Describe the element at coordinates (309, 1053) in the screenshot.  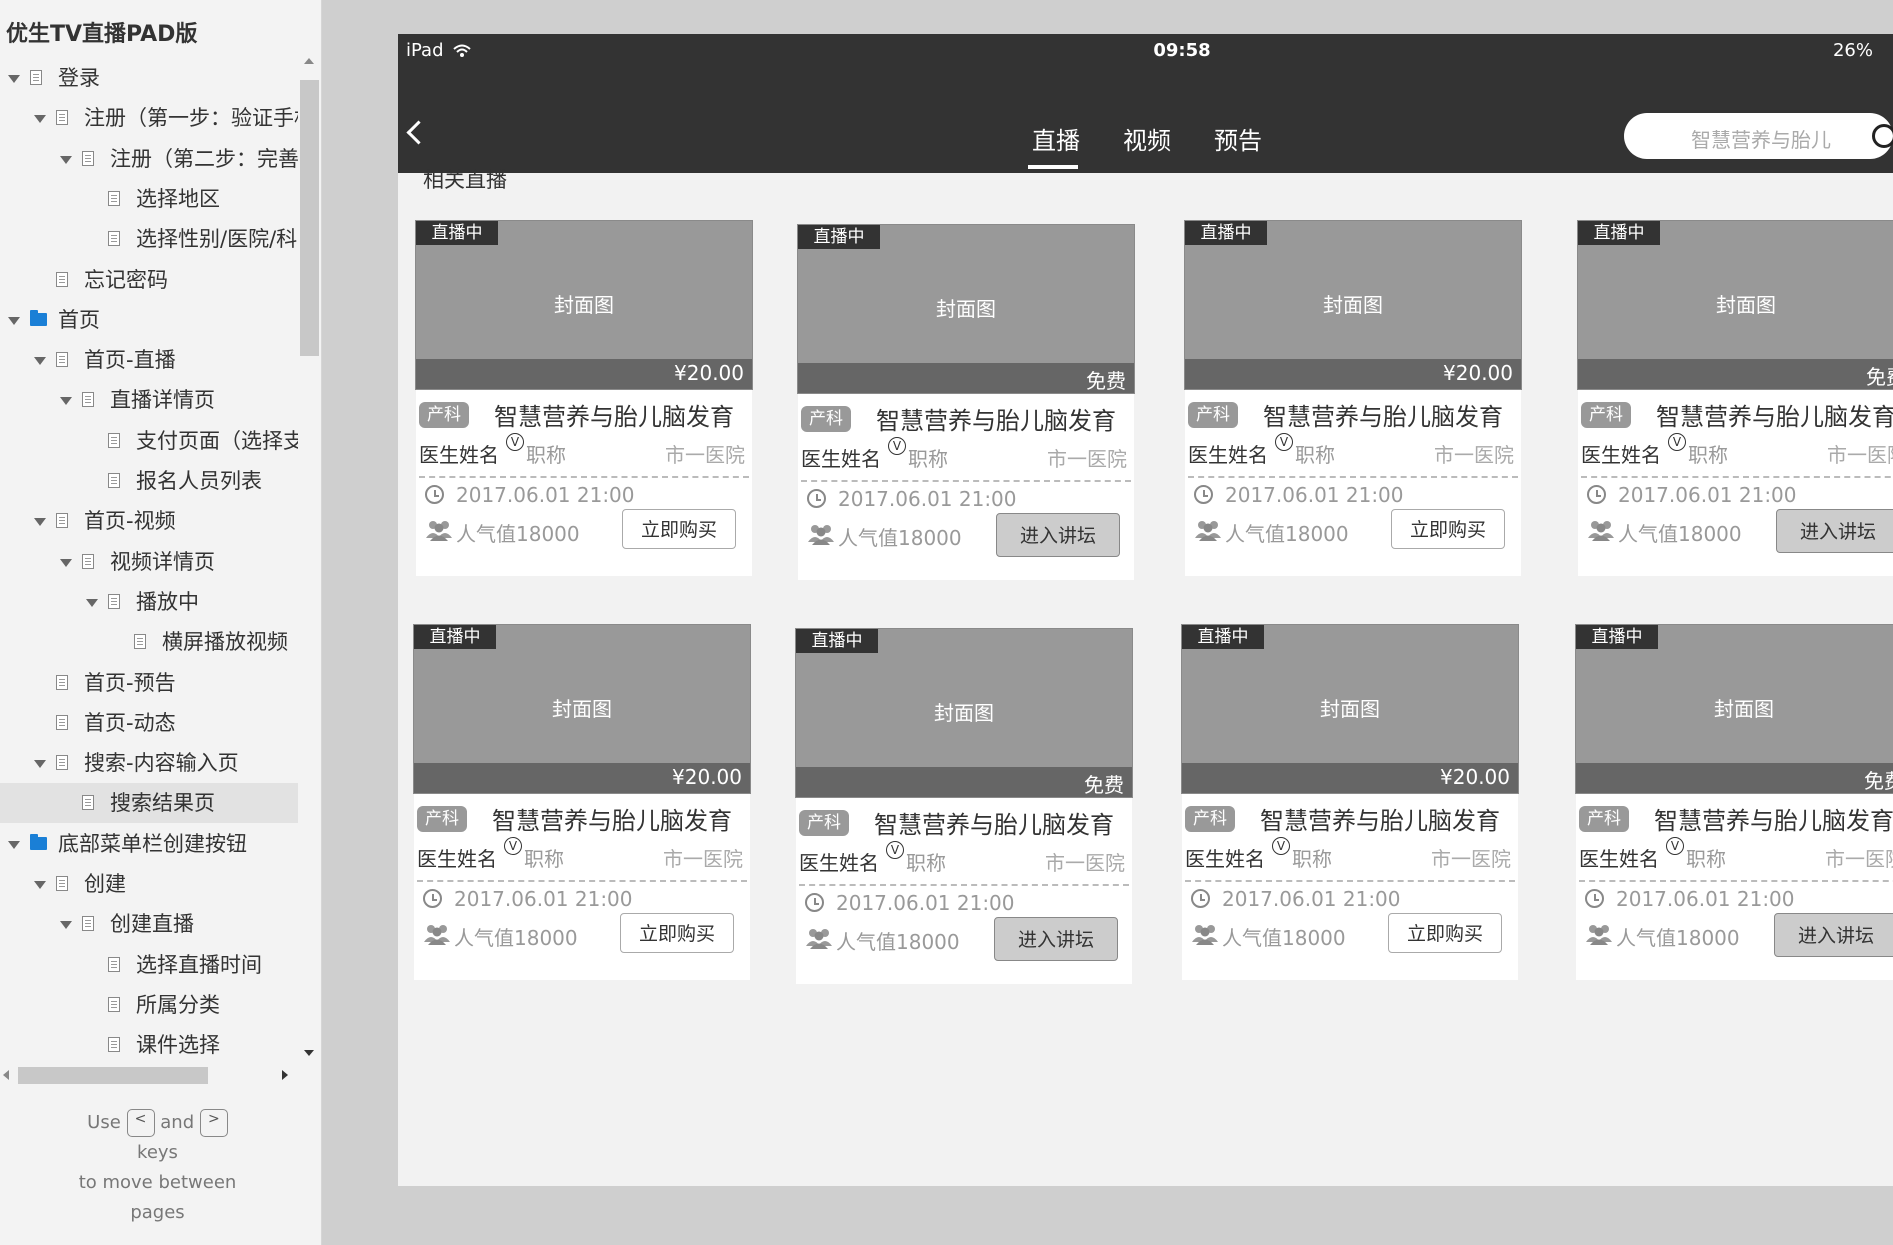
I see `scroll-down-arrow-icon` at that location.